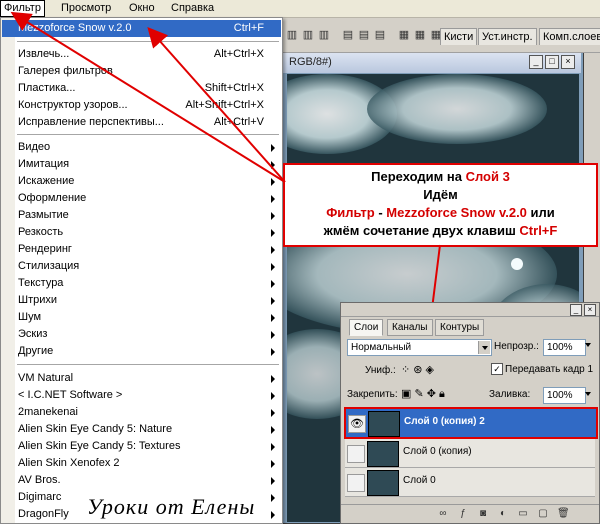 The image size is (600, 524). I want to click on blend-mode-value: Нормальный, so click(381, 347).